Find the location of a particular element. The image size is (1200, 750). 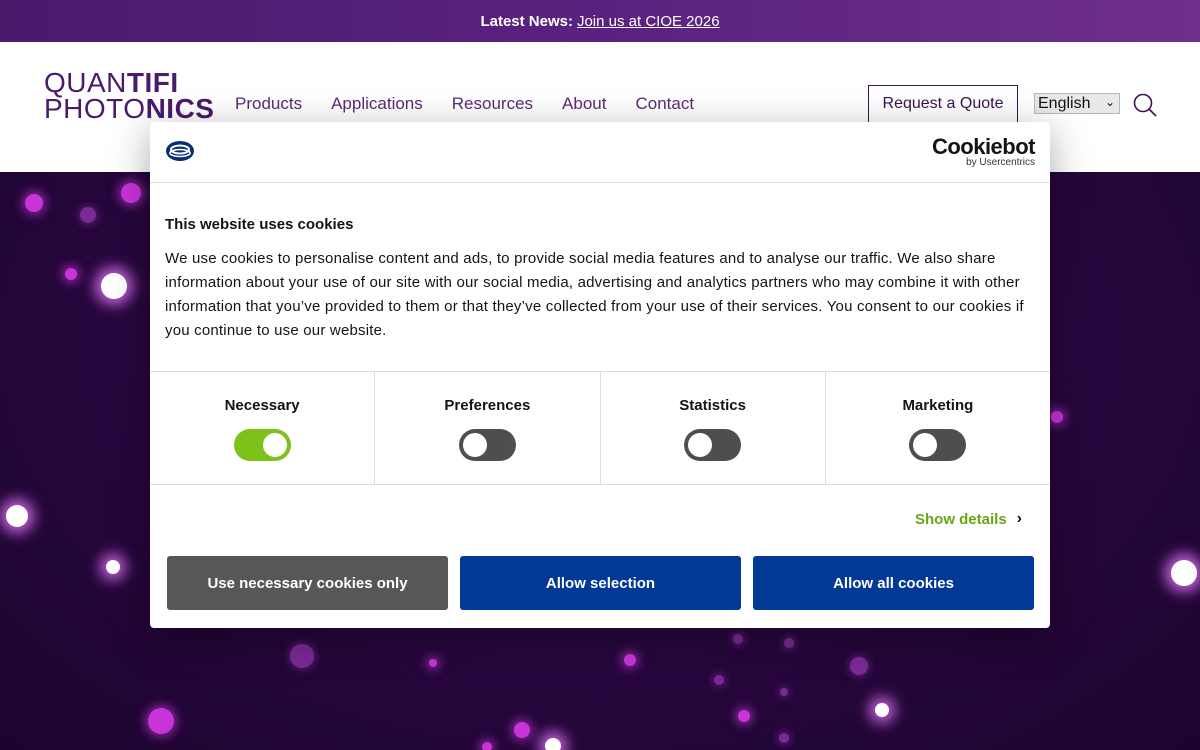

nav-item-products: Products is located at coordinates (268, 104).